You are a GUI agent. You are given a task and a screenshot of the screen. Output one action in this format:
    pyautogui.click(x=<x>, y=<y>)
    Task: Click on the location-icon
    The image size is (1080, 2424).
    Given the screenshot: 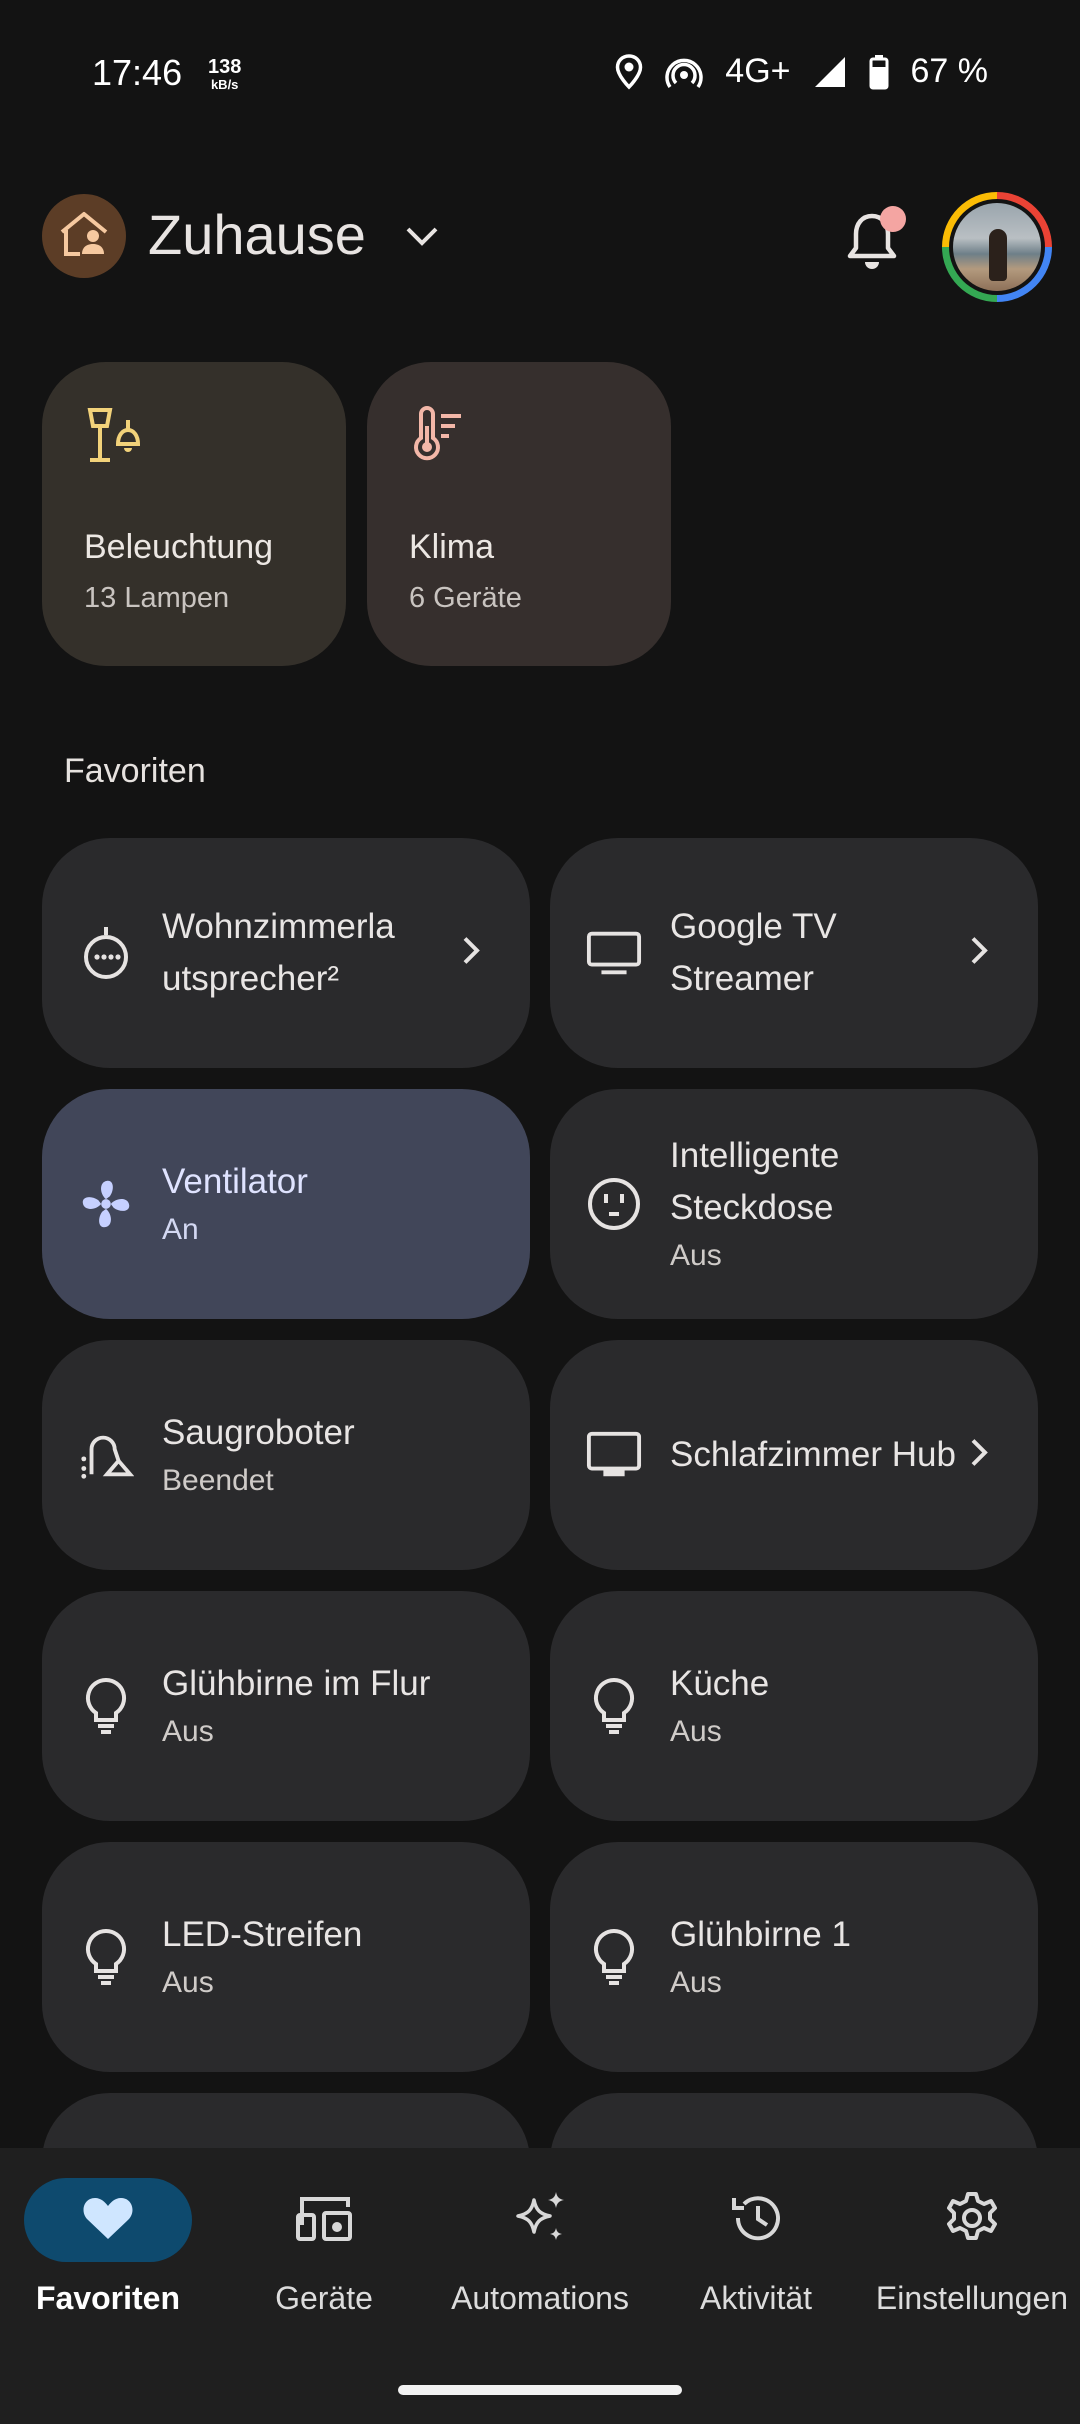 What is the action you would take?
    pyautogui.click(x=629, y=71)
    